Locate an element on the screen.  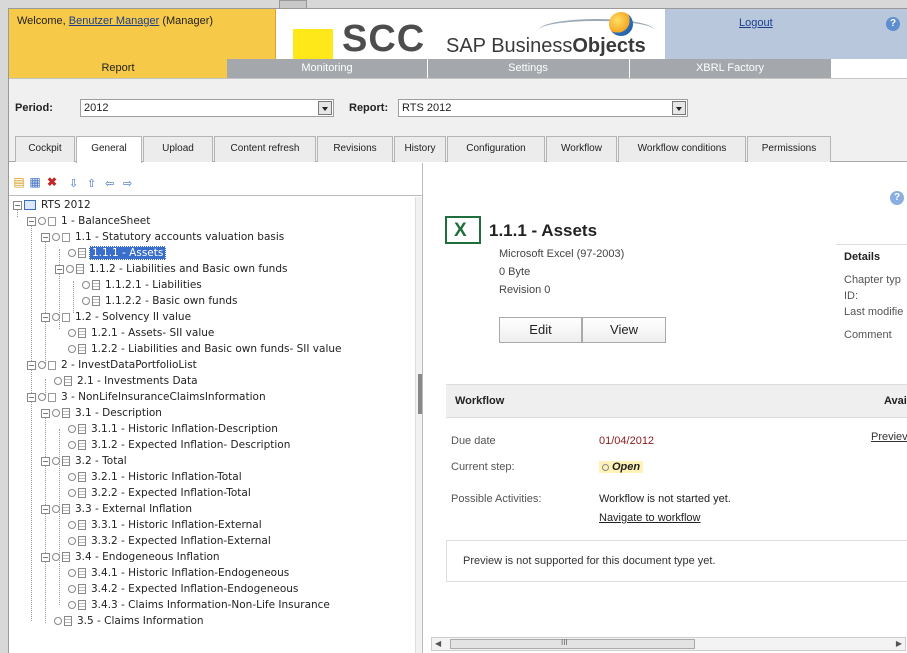
arrow-down-icon: ⇩ is located at coordinates (73, 183).